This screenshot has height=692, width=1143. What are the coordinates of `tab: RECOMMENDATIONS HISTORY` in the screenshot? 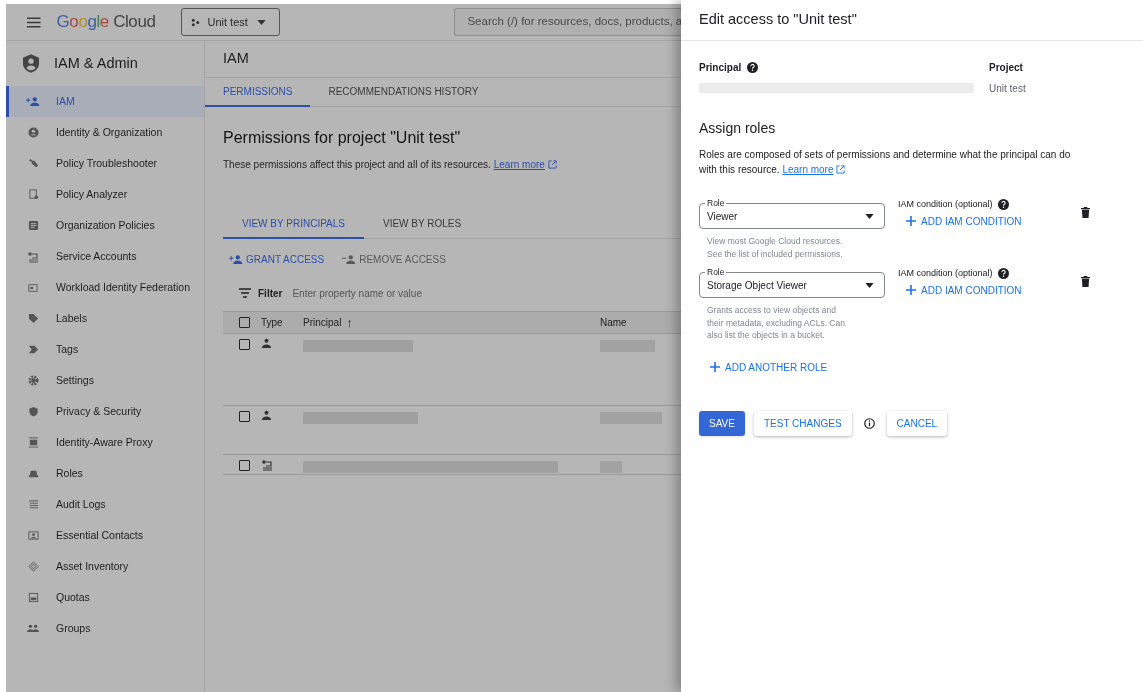 It's located at (403, 92).